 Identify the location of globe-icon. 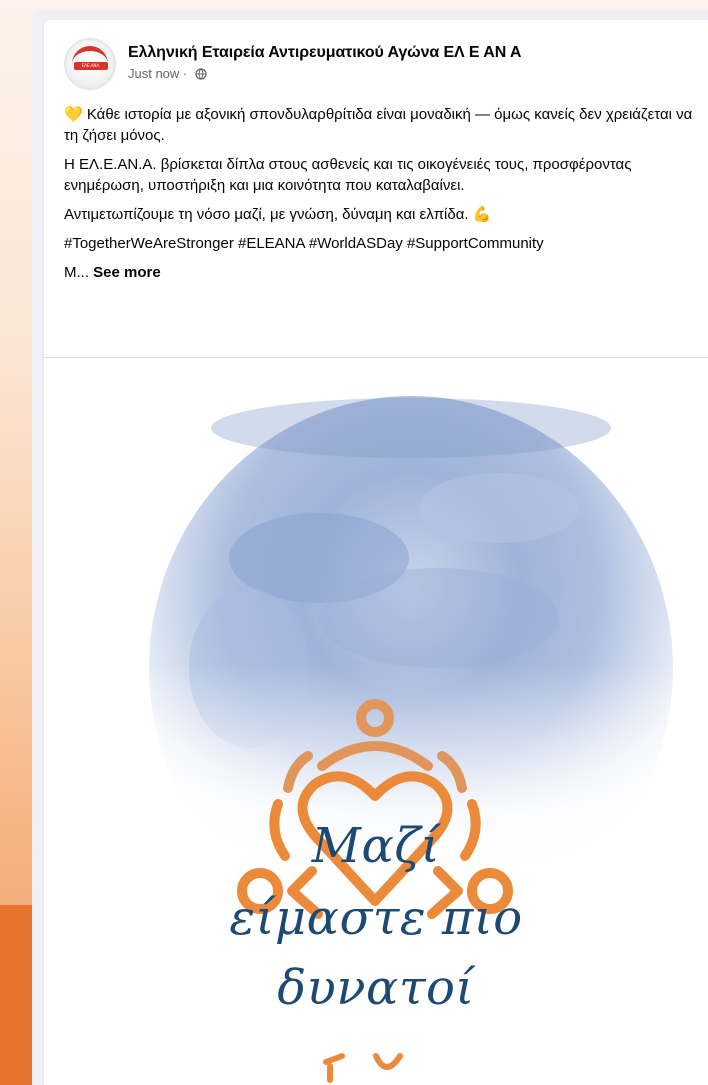
(201, 73).